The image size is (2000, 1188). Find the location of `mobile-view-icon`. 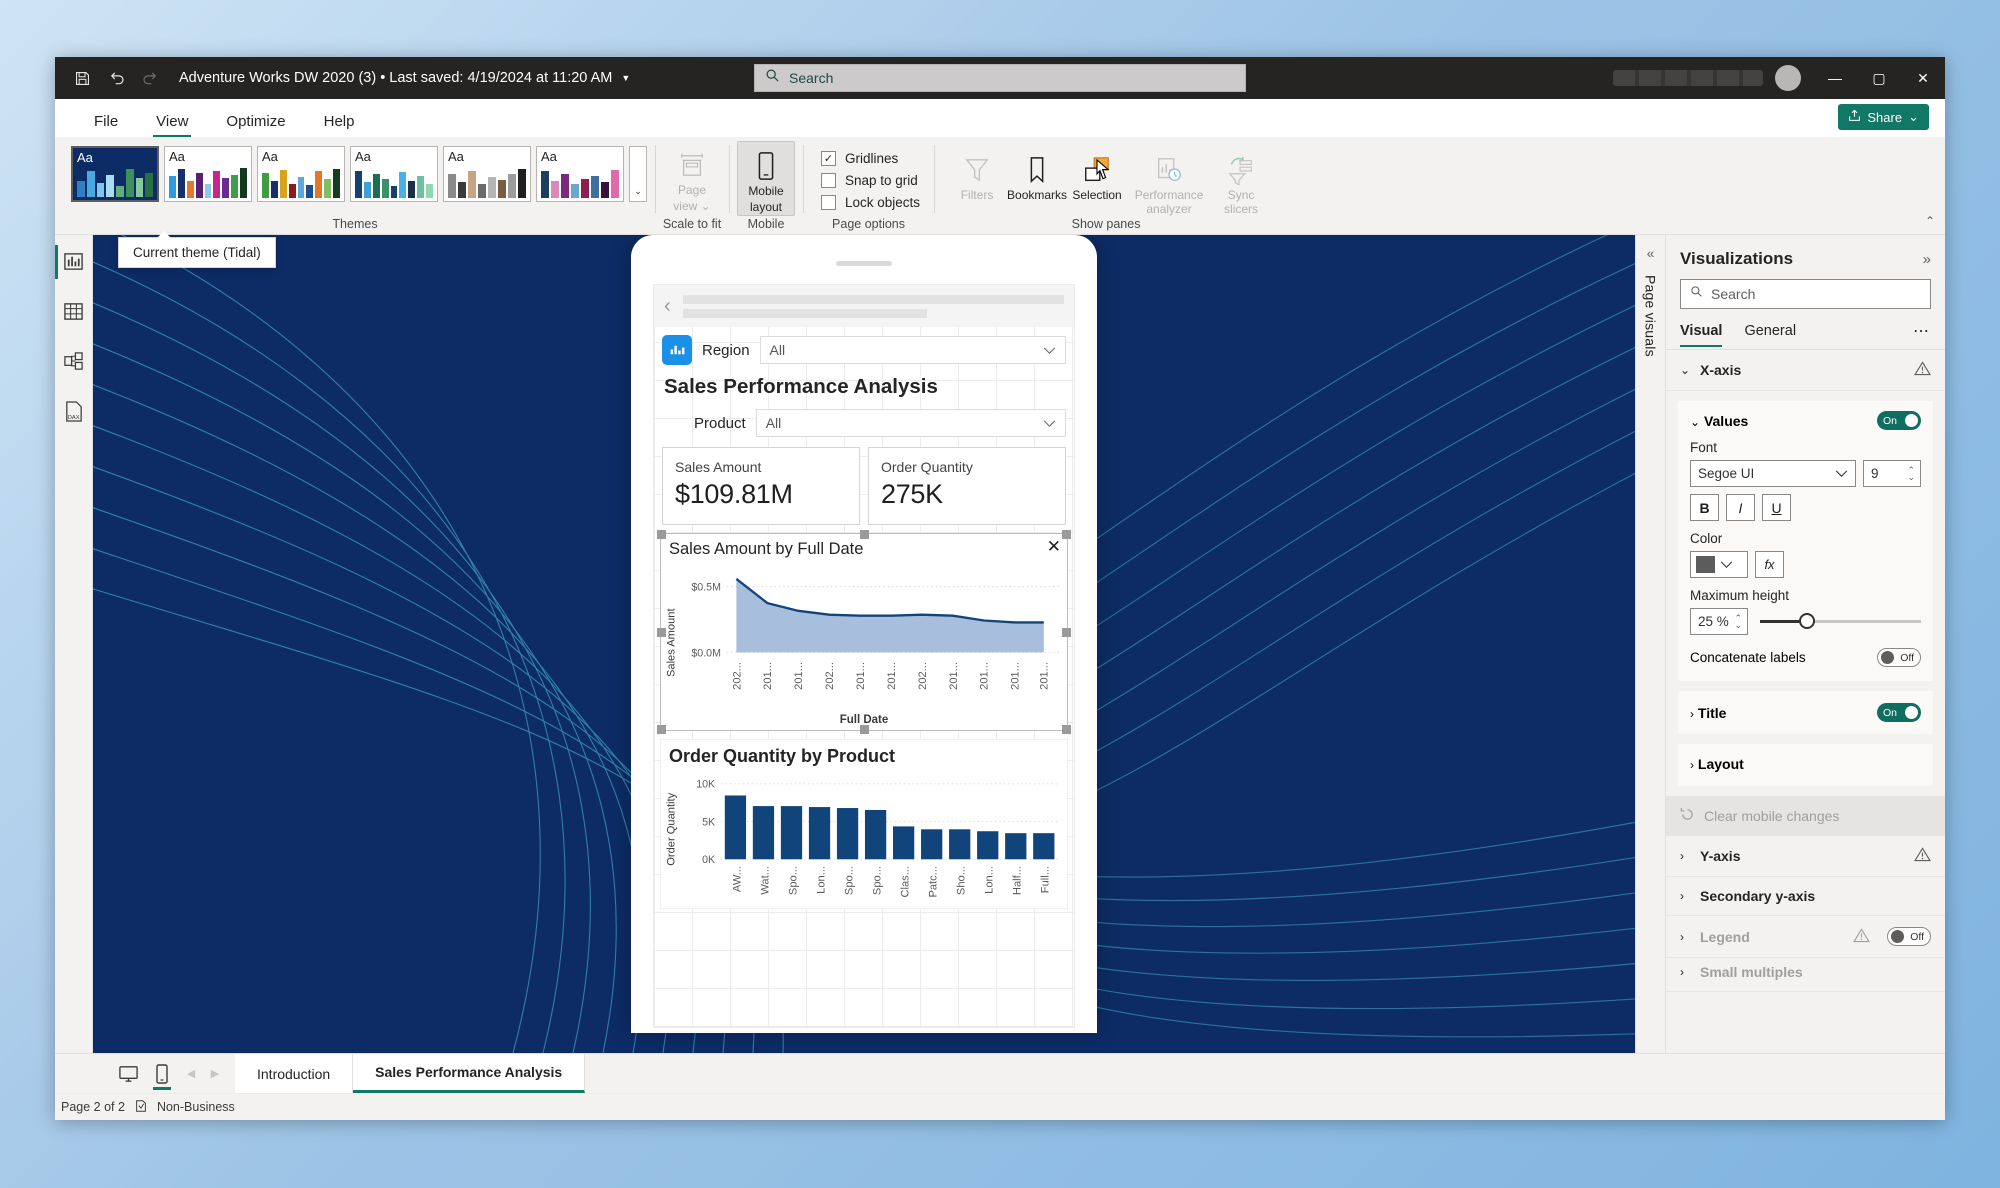

mobile-view-icon is located at coordinates (162, 1074).